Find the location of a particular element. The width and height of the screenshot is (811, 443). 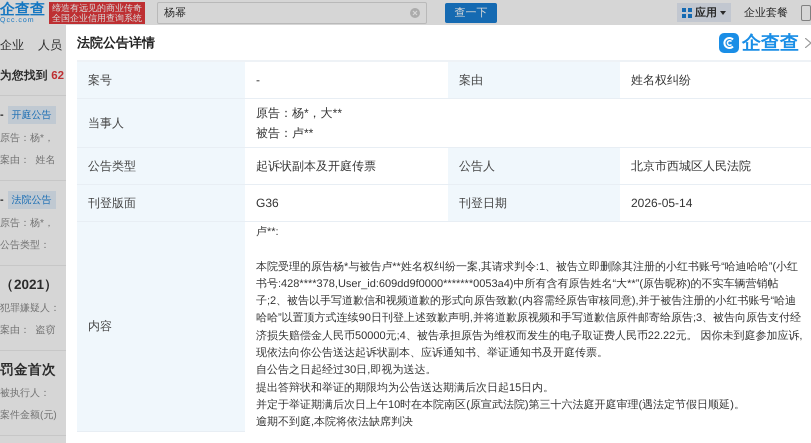

result-detail: 被执行人： is located at coordinates (25, 393).